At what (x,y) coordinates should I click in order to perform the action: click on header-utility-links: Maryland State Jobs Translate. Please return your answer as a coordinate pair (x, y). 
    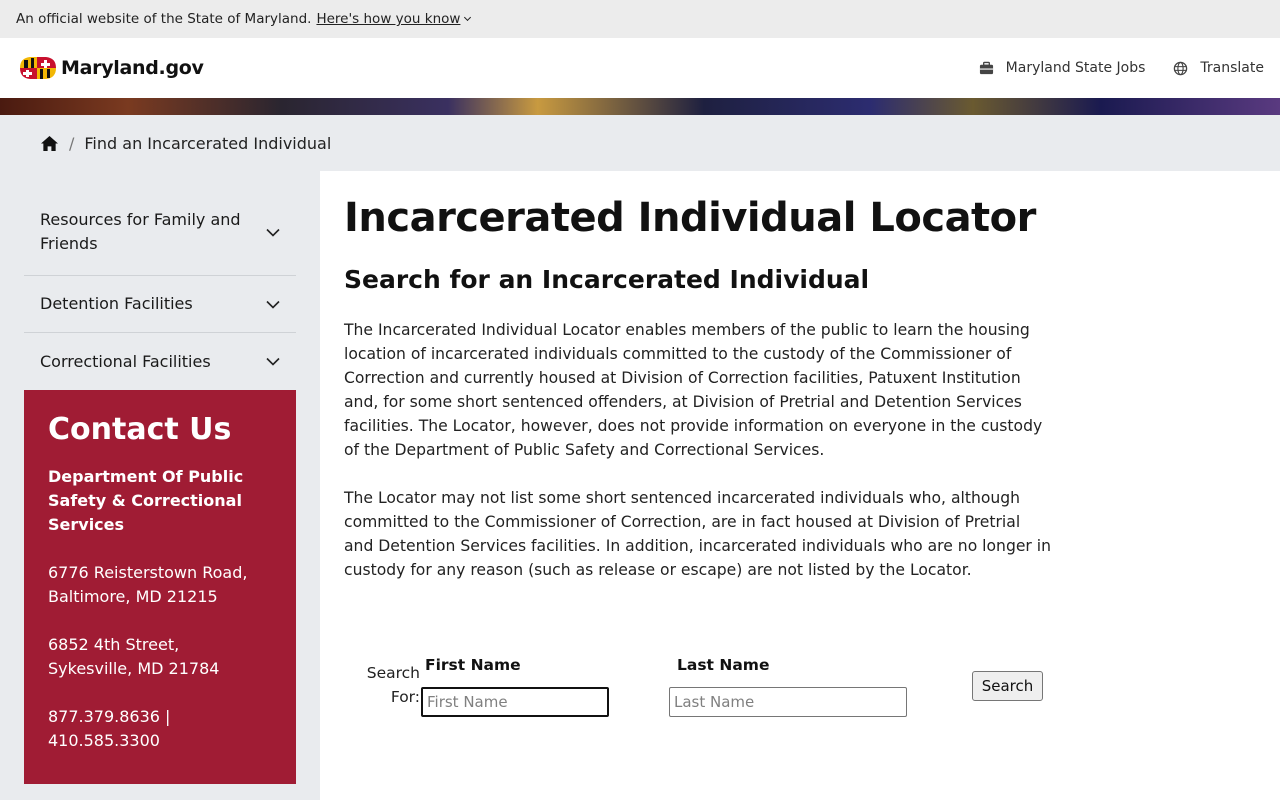
    Looking at the image, I should click on (1121, 68).